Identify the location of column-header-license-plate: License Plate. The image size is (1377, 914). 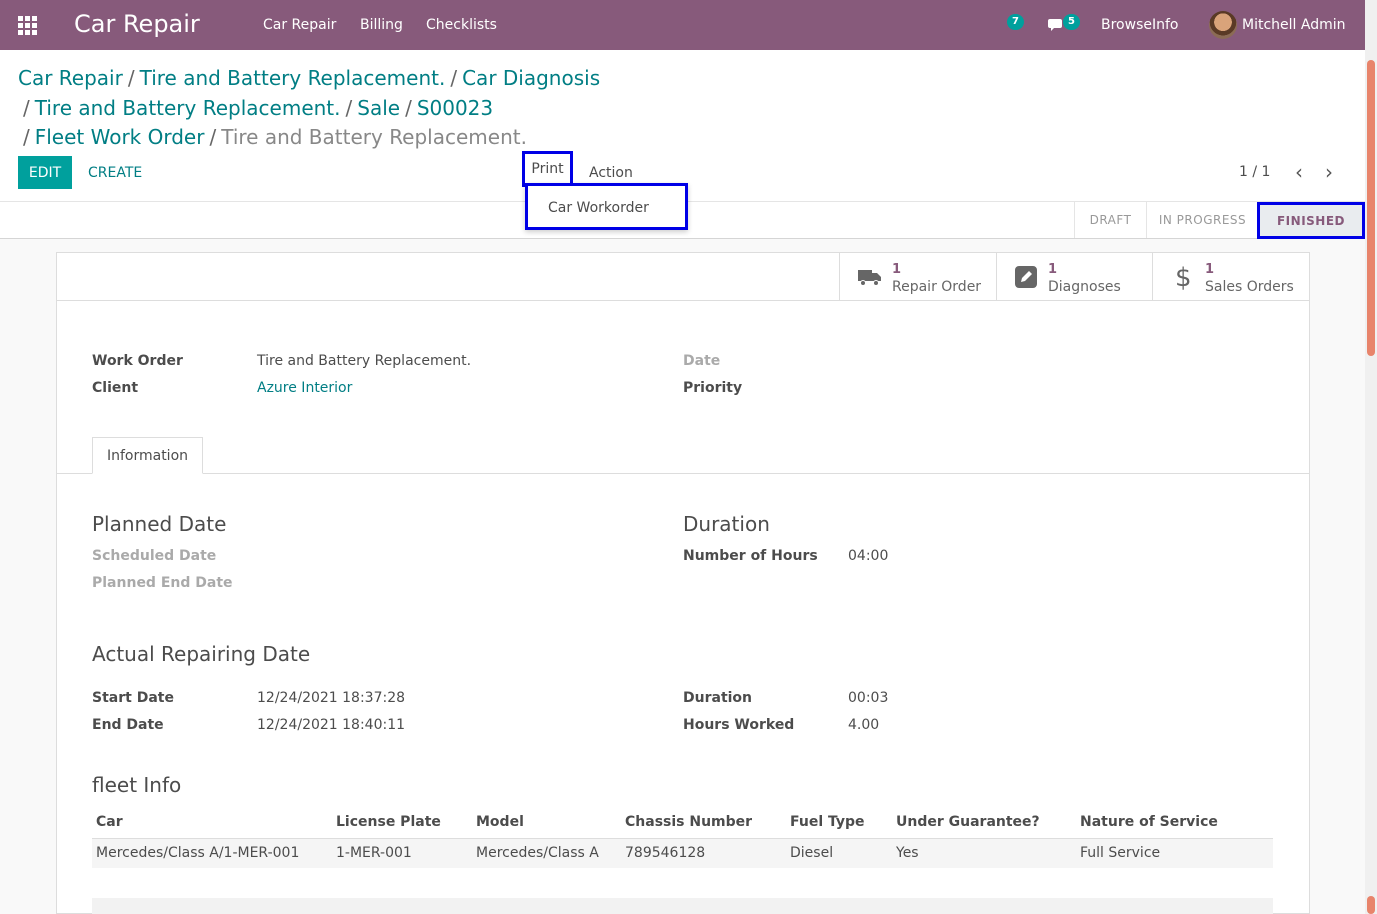
(388, 822).